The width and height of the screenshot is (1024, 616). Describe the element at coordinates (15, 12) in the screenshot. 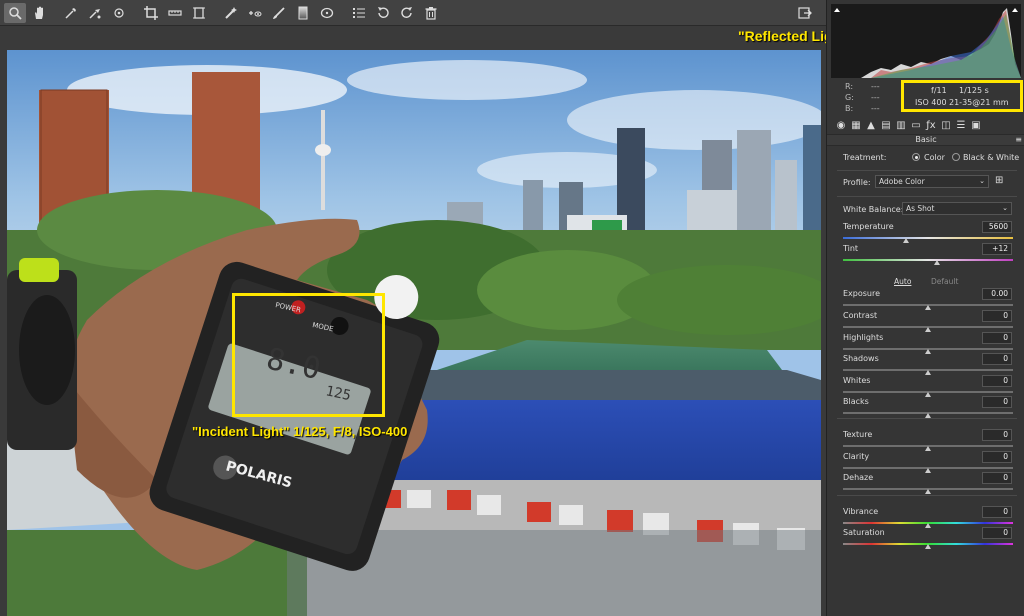

I see `zoom-icon` at that location.